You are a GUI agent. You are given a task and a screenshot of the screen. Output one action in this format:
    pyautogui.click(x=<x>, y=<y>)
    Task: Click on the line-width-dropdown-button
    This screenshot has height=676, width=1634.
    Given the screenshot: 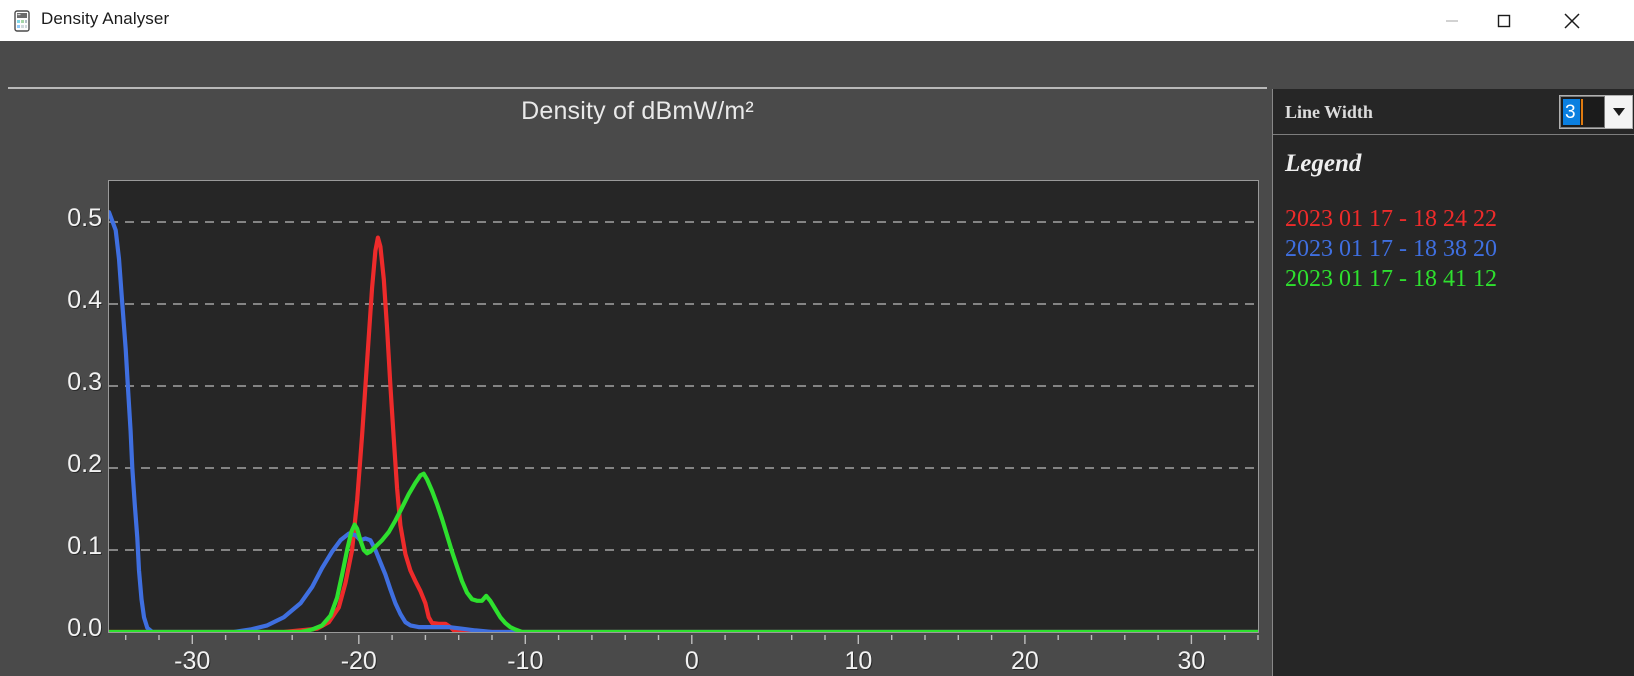 What is the action you would take?
    pyautogui.click(x=1618, y=112)
    